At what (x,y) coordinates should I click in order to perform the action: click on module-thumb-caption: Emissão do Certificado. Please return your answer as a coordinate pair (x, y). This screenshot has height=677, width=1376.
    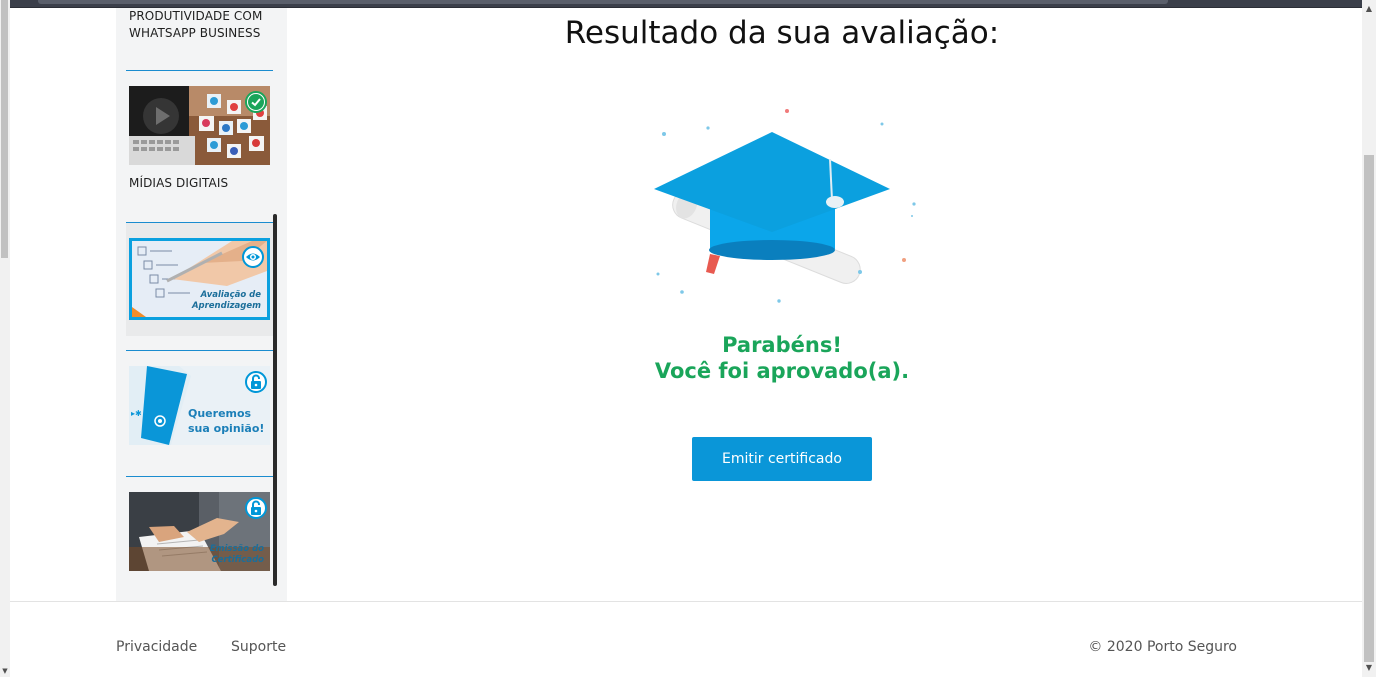
    Looking at the image, I should click on (237, 555).